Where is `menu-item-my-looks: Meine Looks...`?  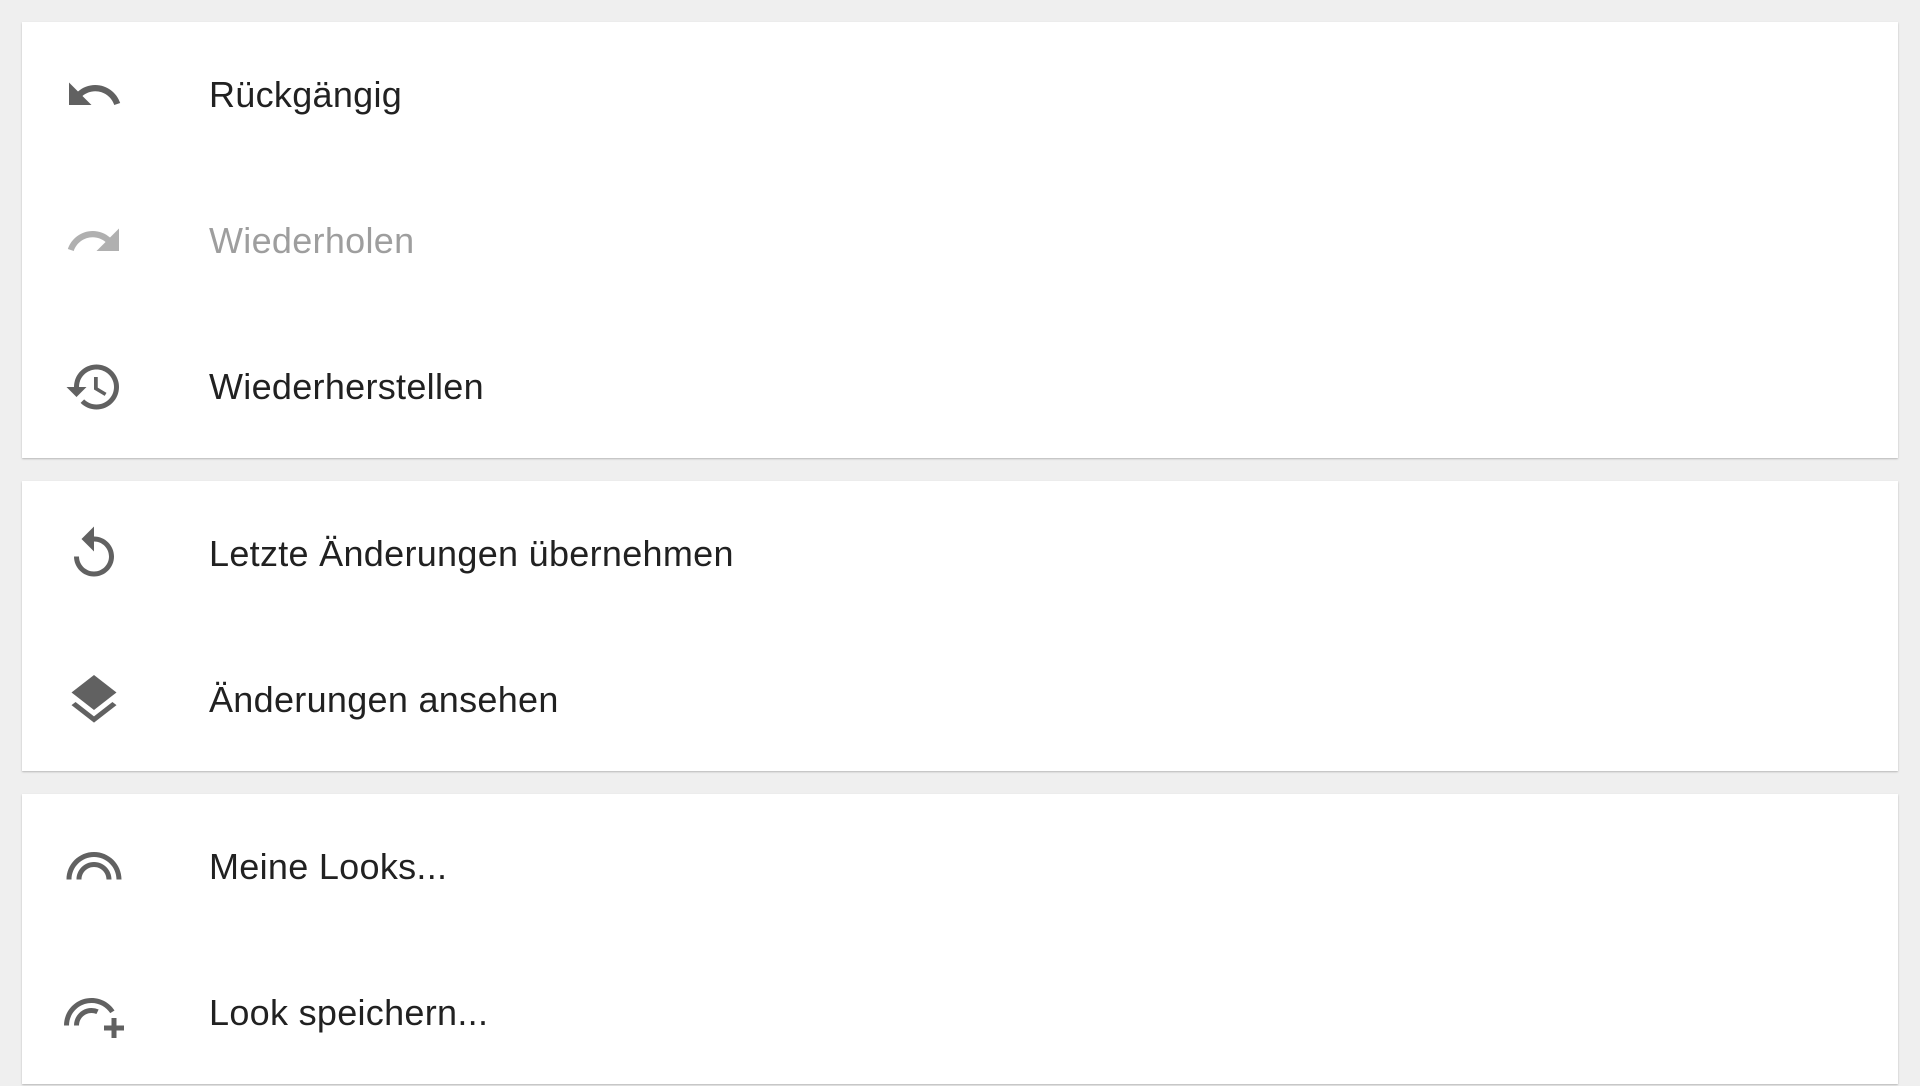
menu-item-my-looks: Meine Looks... is located at coordinates (960, 867).